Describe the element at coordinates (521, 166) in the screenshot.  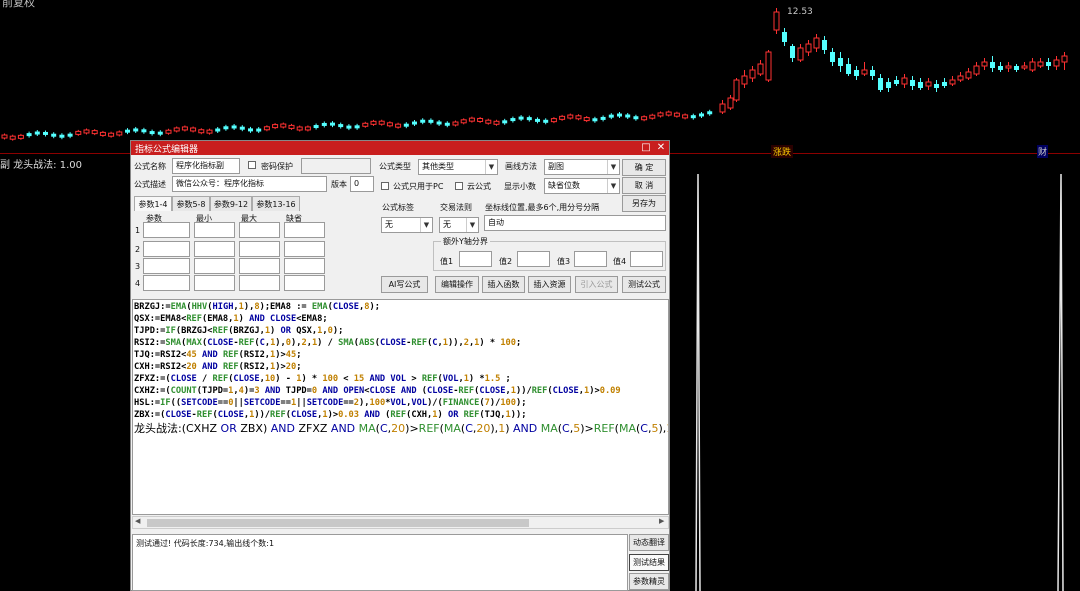
I see `draw-label: 画线方法` at that location.